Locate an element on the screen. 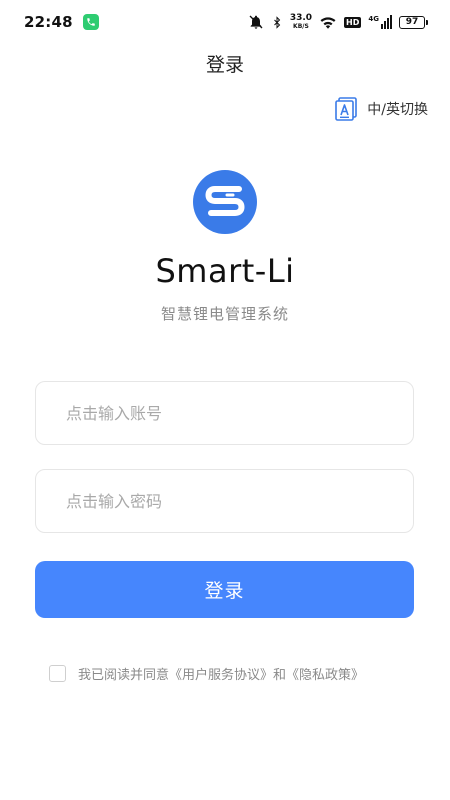  hd-badge: HD is located at coordinates (353, 22).